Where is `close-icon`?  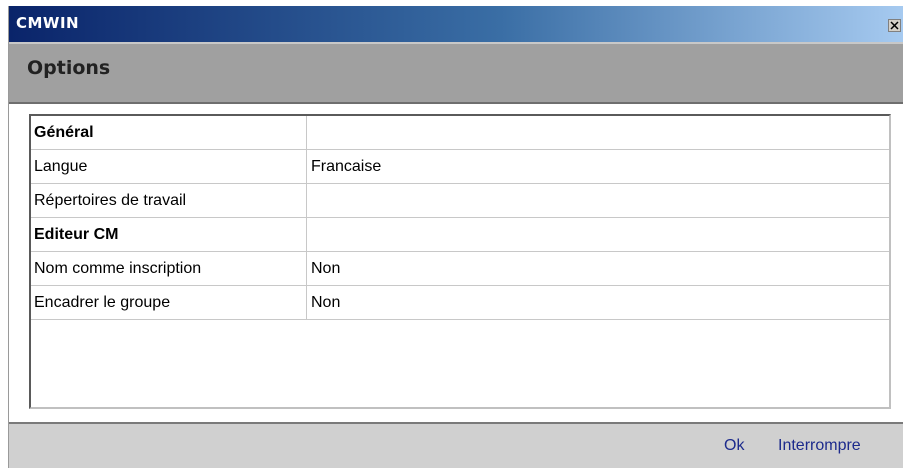 close-icon is located at coordinates (894, 25).